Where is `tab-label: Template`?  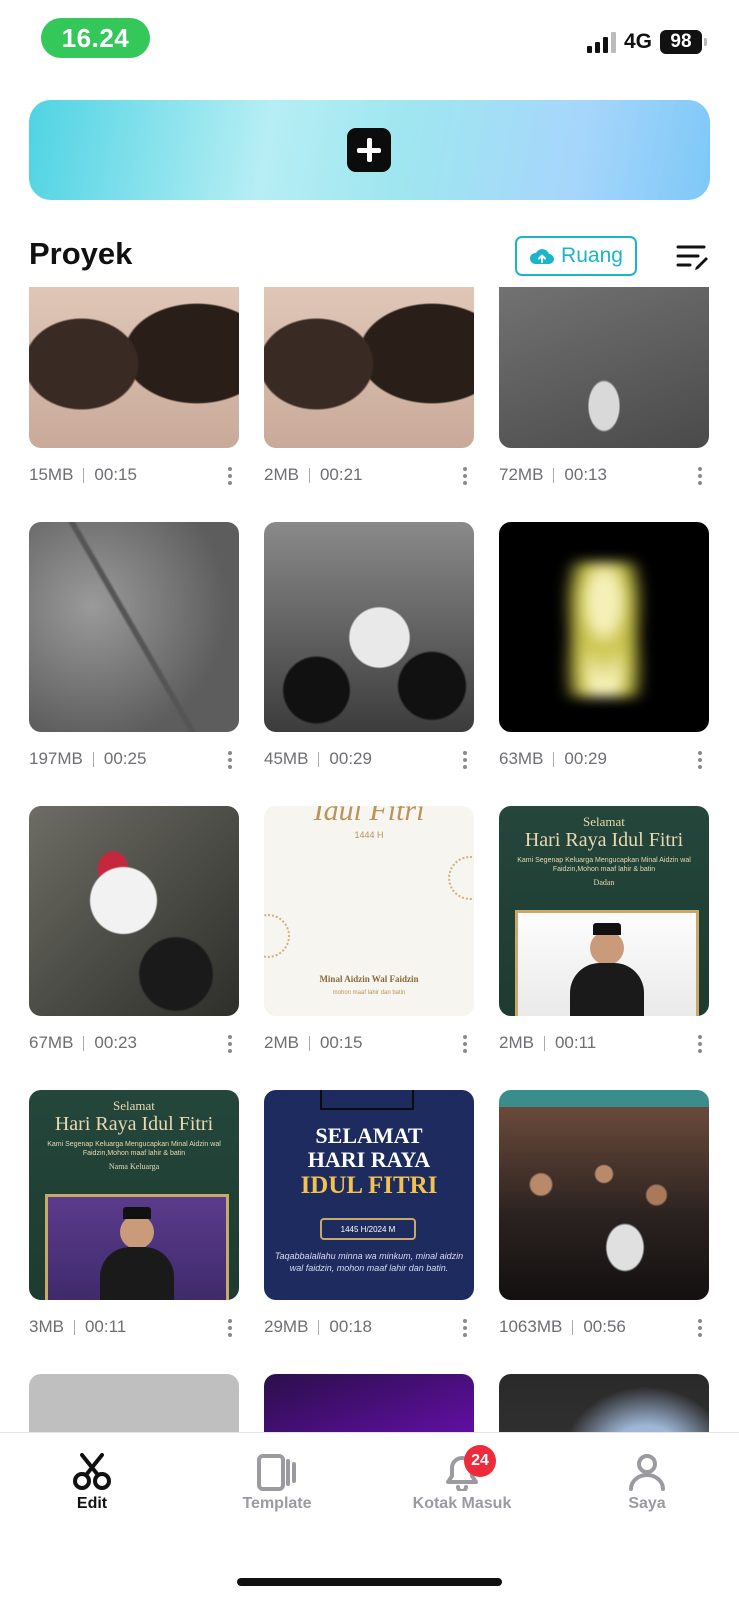 tab-label: Template is located at coordinates (277, 1503).